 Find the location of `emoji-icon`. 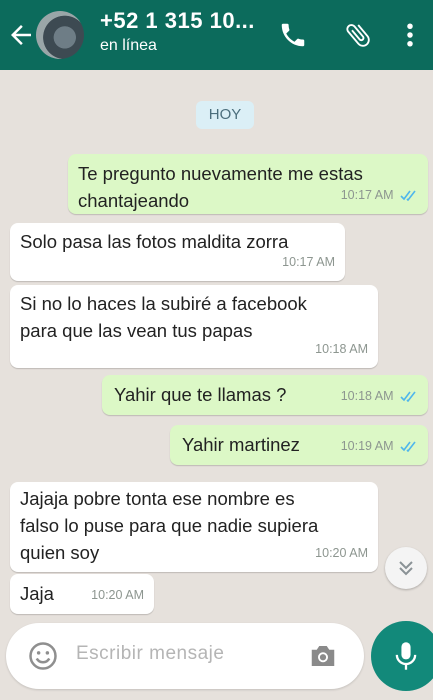

emoji-icon is located at coordinates (43, 656).